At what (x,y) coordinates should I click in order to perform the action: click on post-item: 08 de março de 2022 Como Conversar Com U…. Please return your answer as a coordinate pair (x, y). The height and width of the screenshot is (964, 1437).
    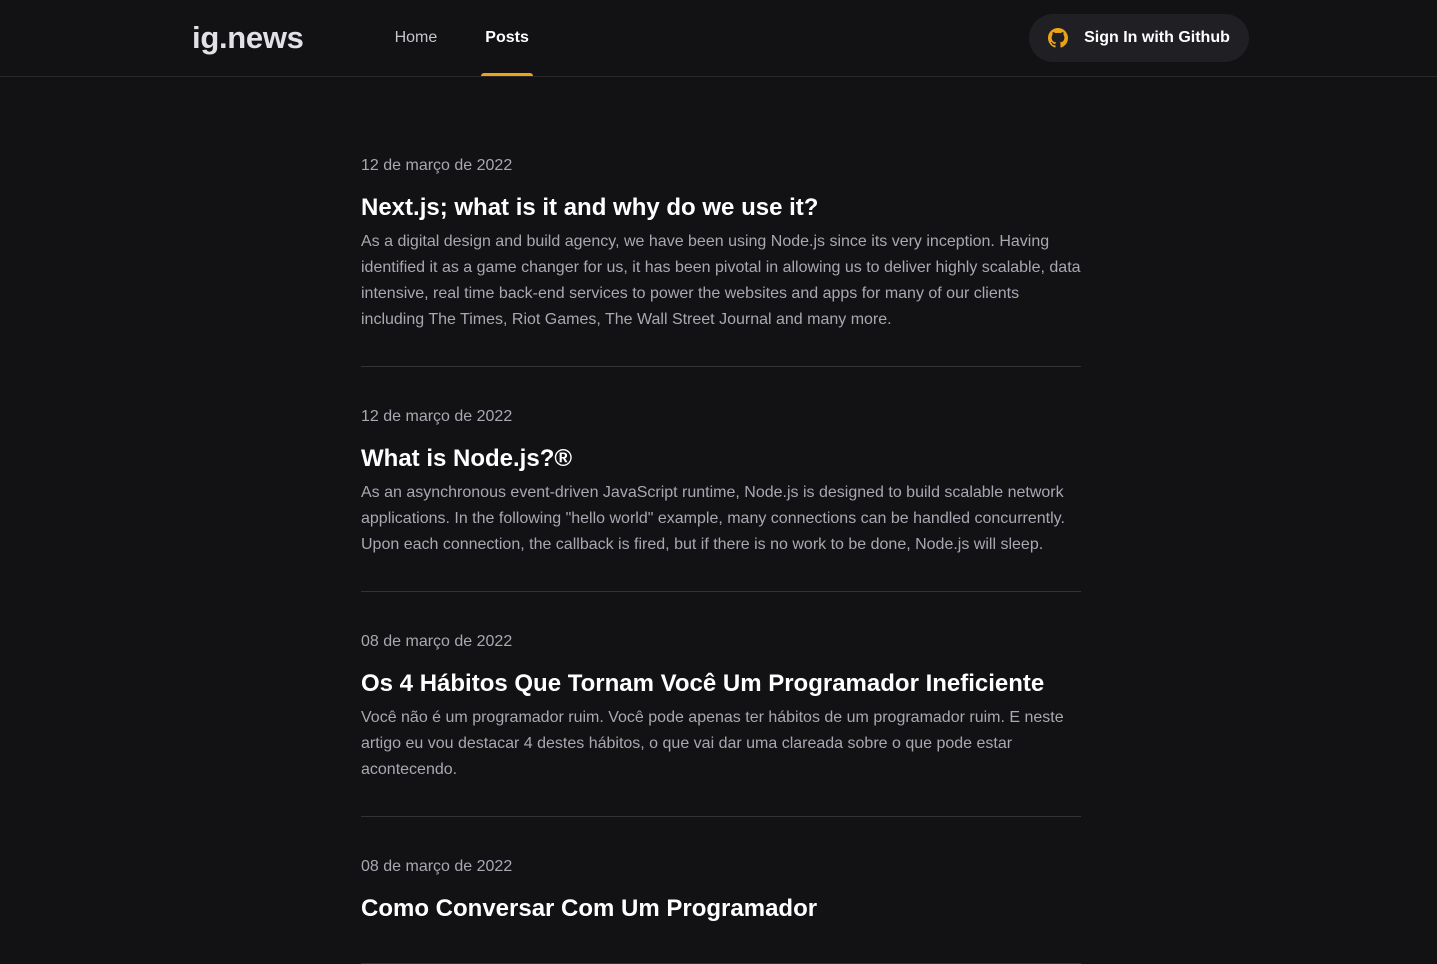
    Looking at the image, I should click on (721, 890).